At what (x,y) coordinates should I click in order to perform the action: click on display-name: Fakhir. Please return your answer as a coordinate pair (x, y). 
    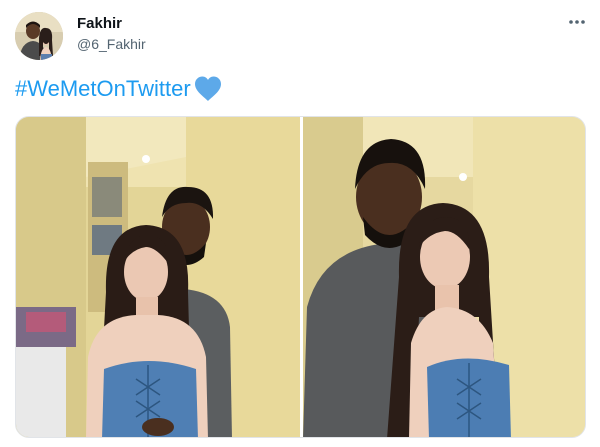
    Looking at the image, I should click on (111, 24).